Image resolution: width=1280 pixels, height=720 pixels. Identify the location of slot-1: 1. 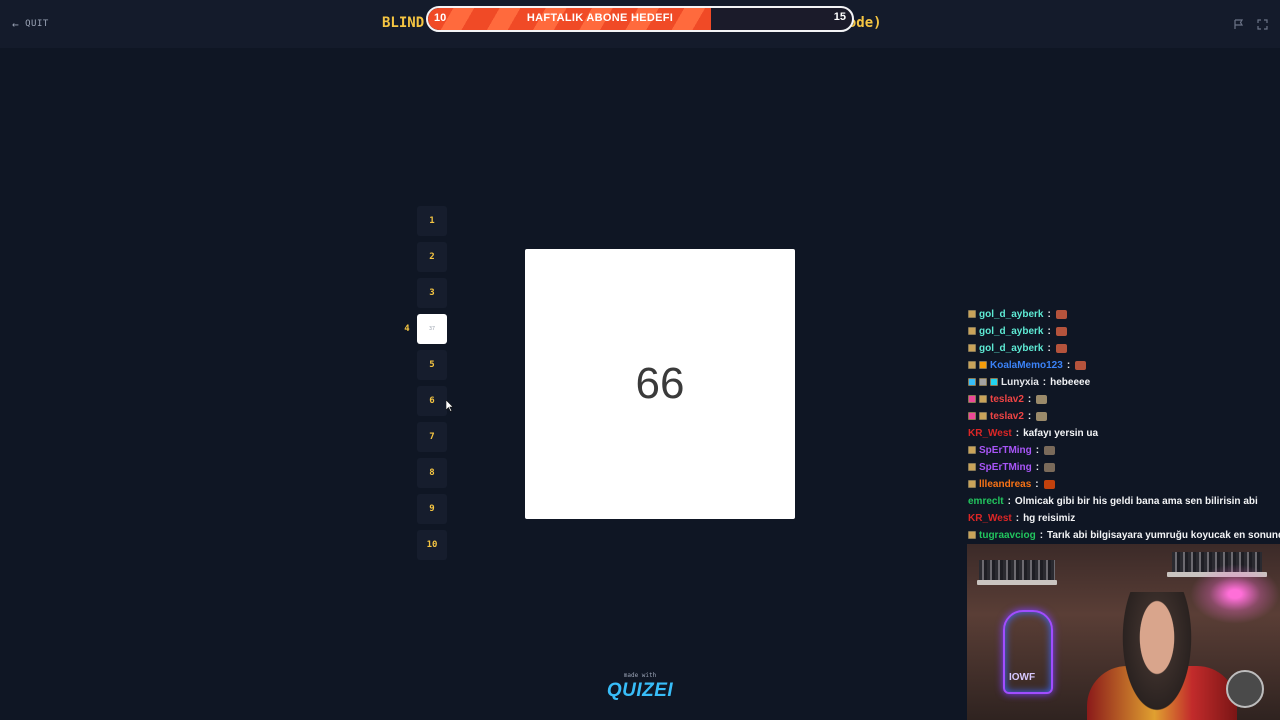
(432, 221).